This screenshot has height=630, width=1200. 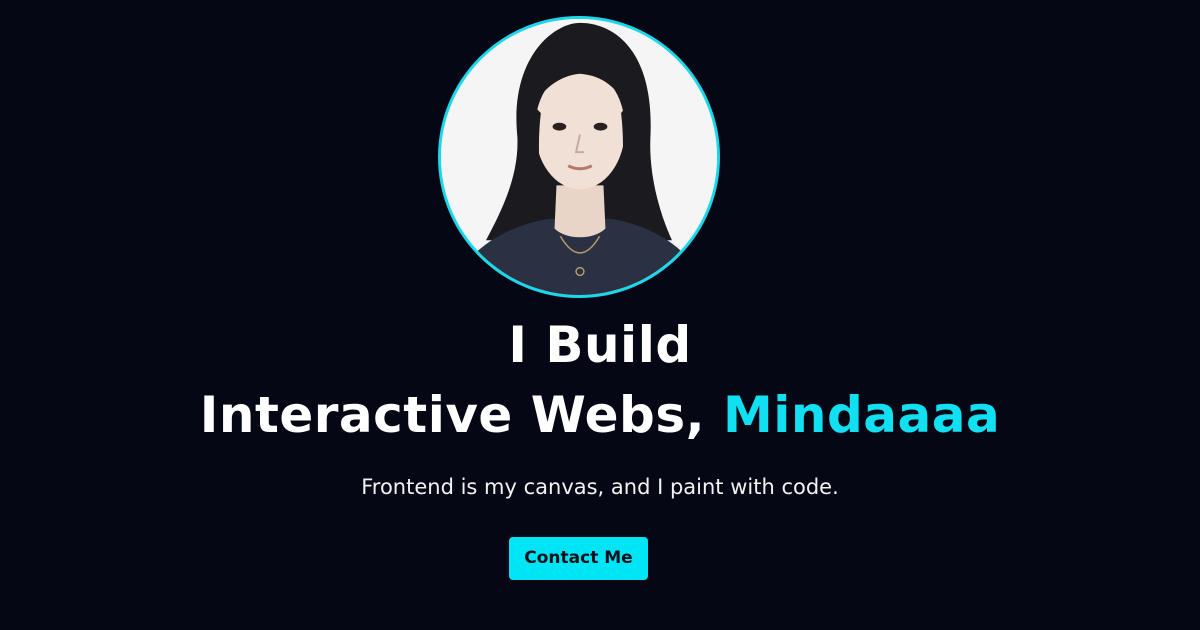 I want to click on headline-line-2: Interactive Webs, Mindaaaa, so click(x=600, y=415).